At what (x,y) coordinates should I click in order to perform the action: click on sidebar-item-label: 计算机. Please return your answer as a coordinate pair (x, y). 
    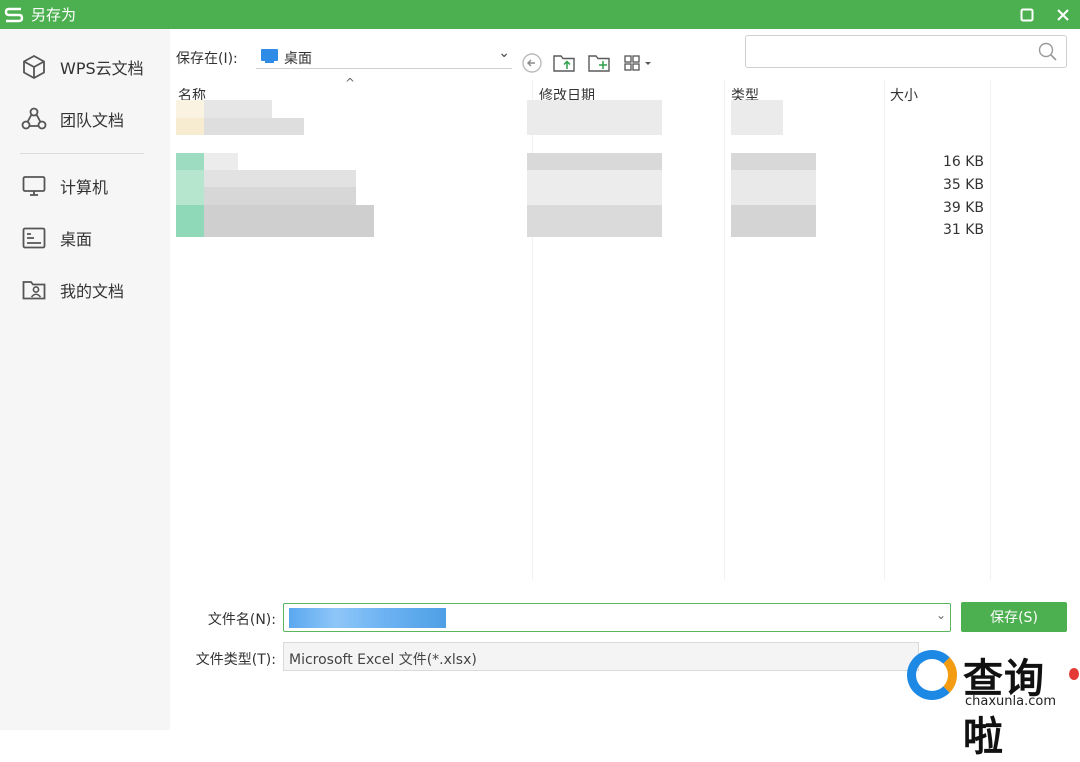
    Looking at the image, I should click on (84, 187).